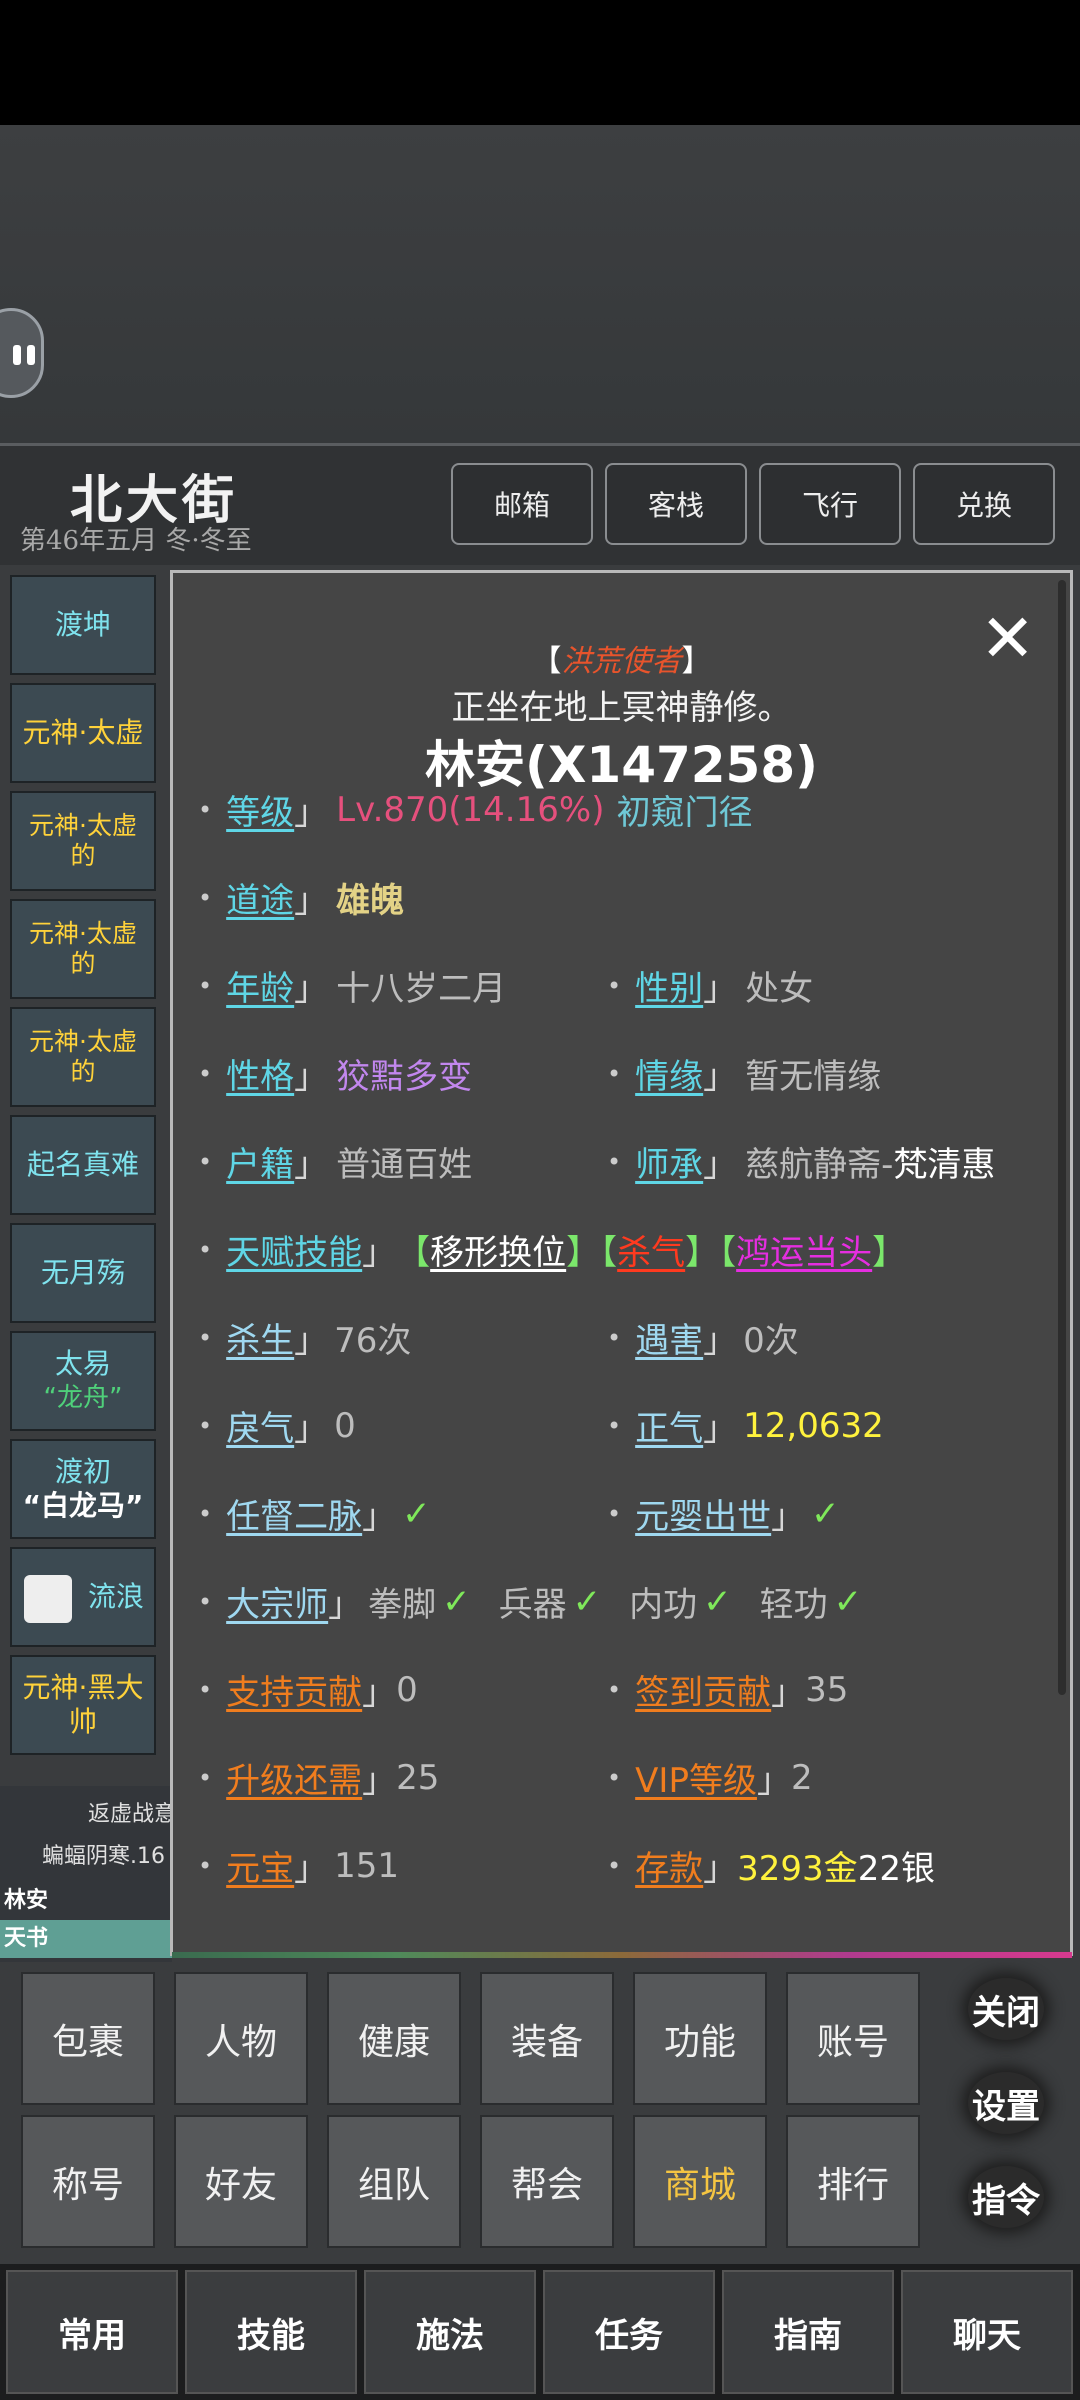 The width and height of the screenshot is (1080, 2400). Describe the element at coordinates (82, 1721) in the screenshot. I see `player-list-label: 帅` at that location.